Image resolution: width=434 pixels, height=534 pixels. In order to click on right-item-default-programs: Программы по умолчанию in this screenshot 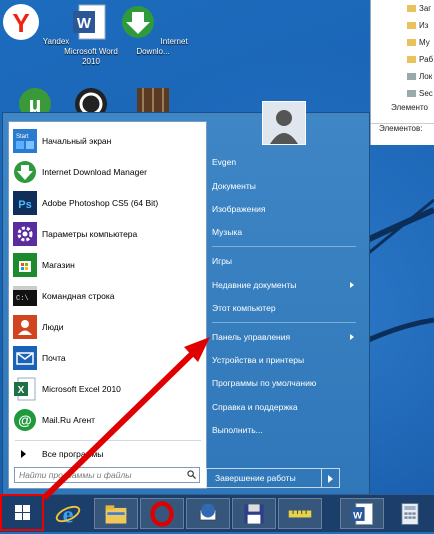, I will do `click(283, 383)`.